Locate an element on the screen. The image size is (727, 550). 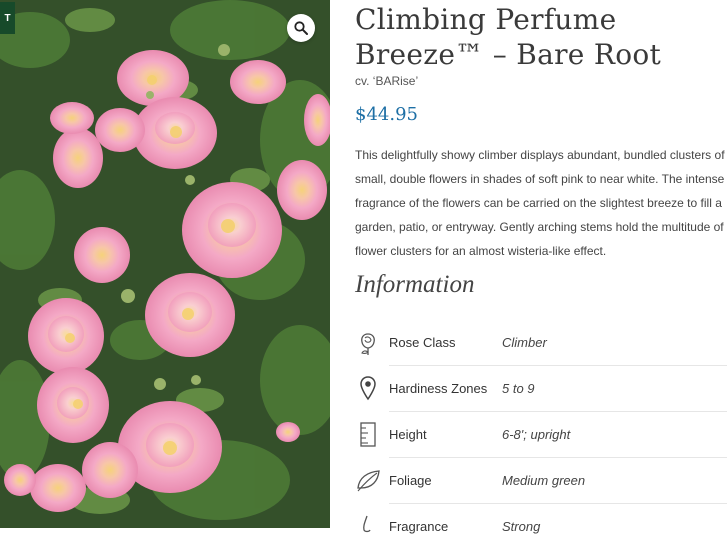
info-label: Rose Class is located at coordinates (422, 342).